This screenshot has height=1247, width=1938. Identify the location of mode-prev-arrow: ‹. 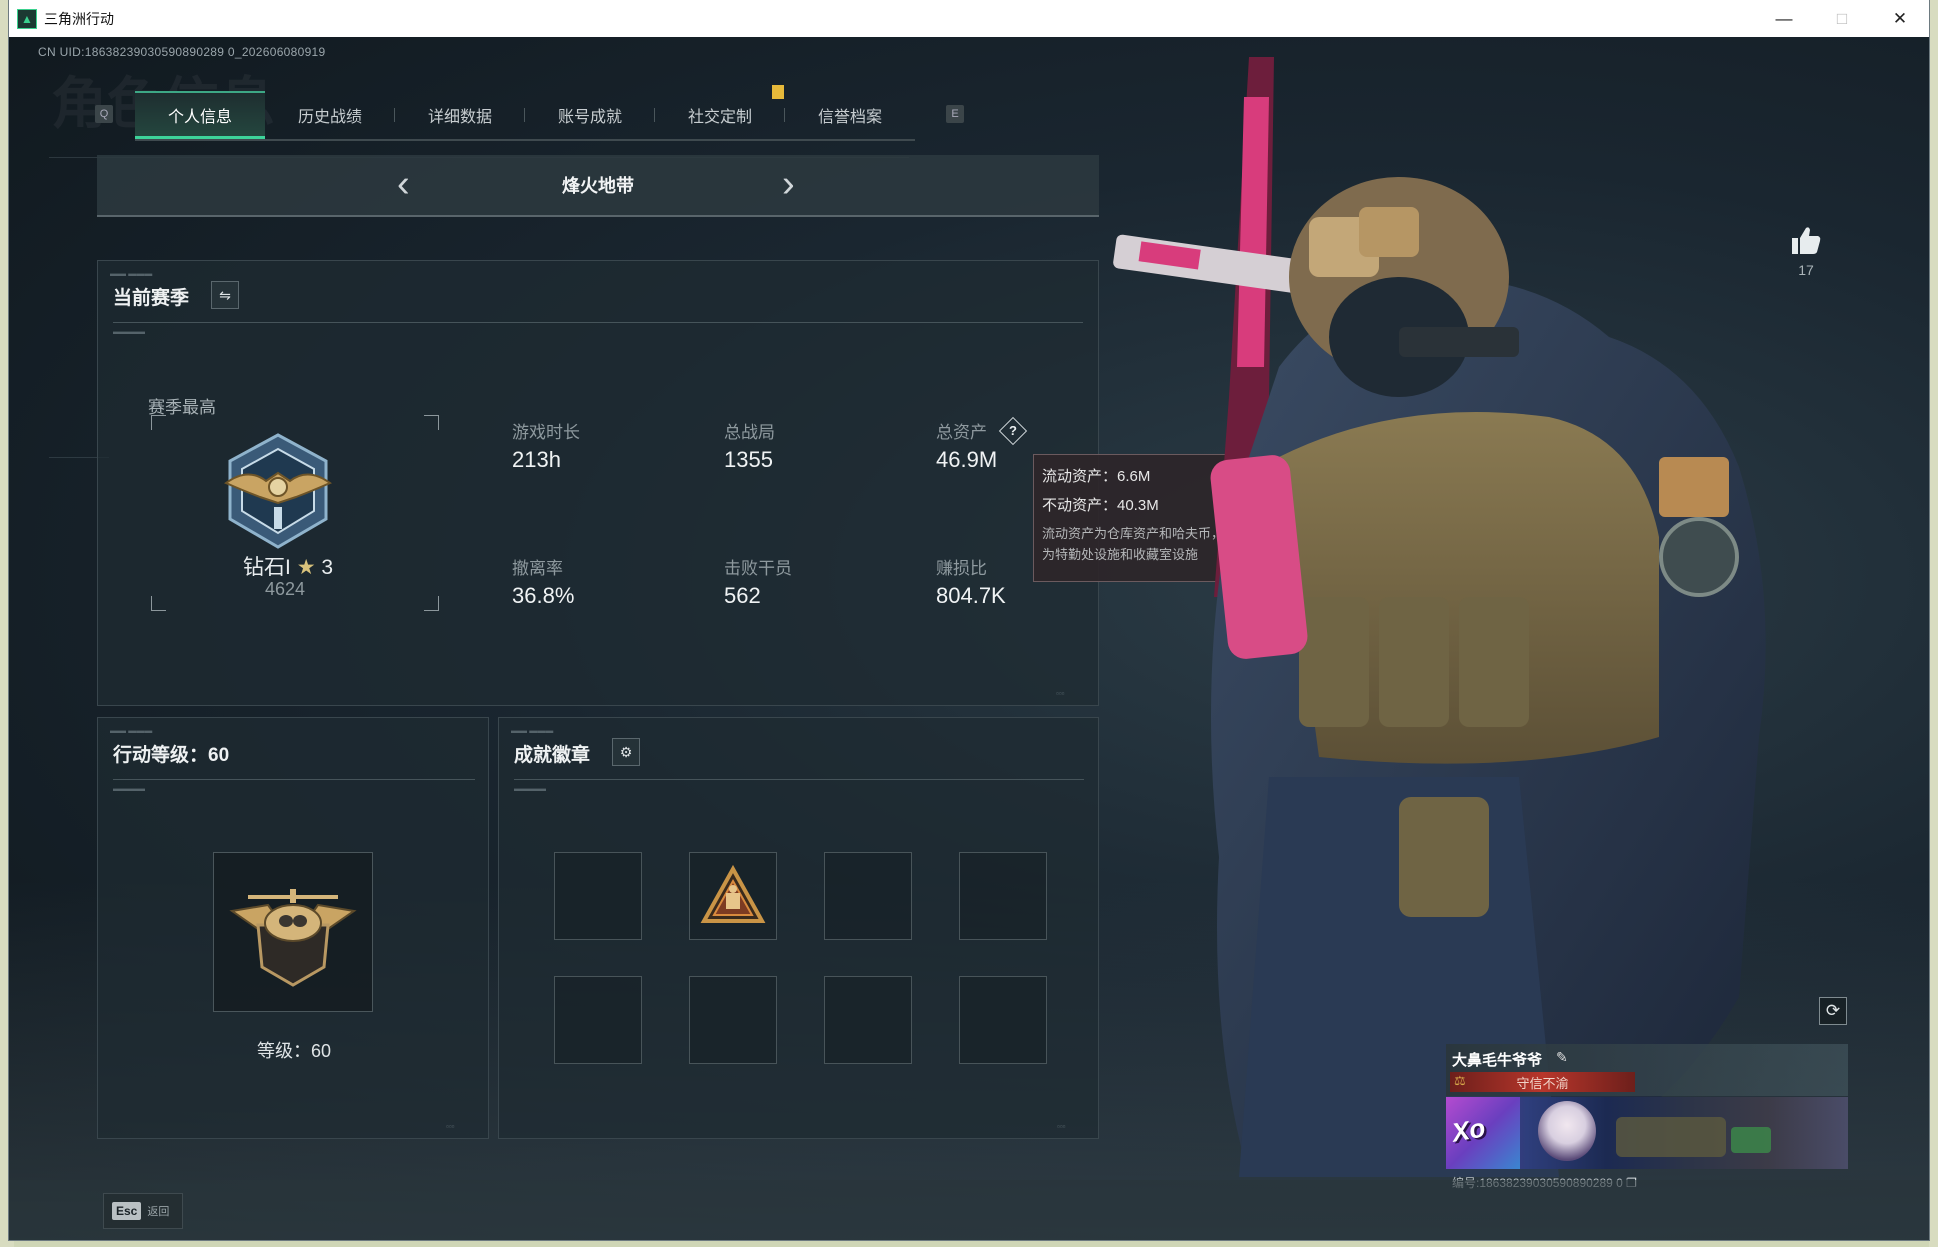
(403, 184).